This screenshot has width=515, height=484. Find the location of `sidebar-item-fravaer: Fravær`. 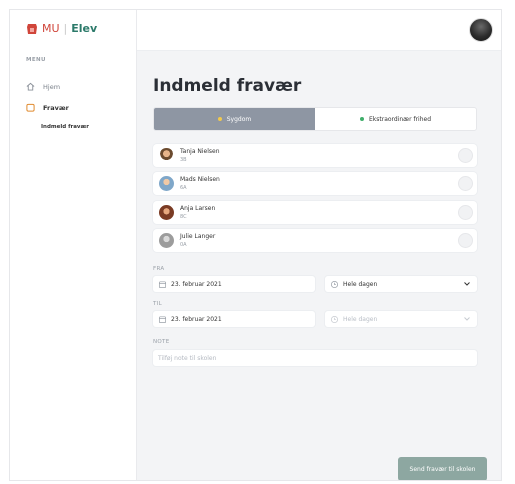

sidebar-item-fravaer: Fravær is located at coordinates (47, 107).